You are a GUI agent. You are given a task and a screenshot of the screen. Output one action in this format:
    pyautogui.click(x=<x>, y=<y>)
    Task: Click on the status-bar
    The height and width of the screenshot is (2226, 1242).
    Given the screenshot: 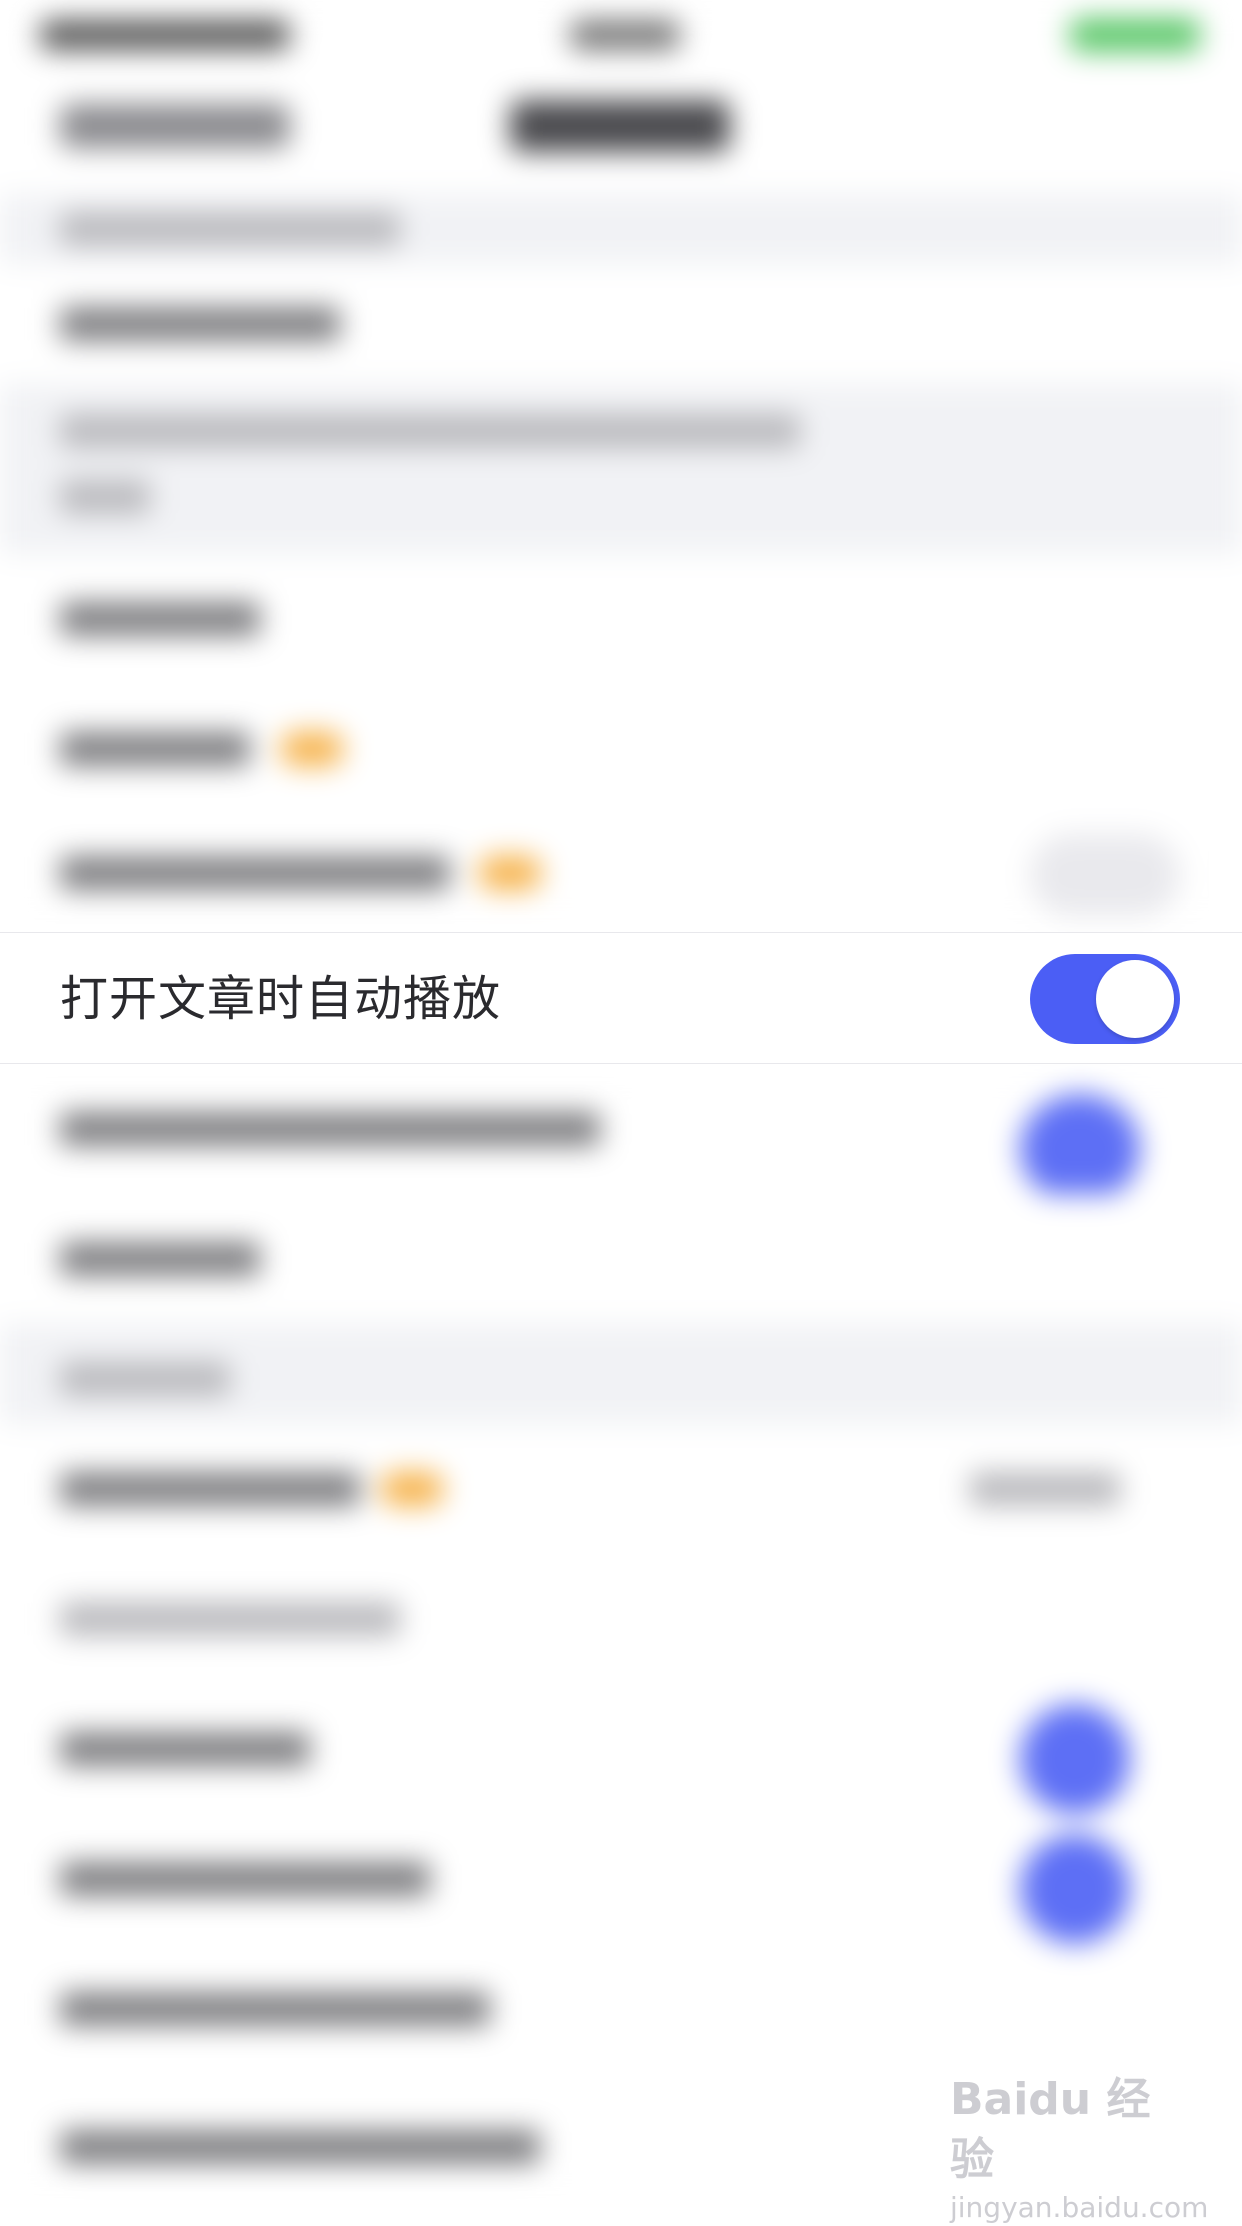 What is the action you would take?
    pyautogui.click(x=621, y=32)
    